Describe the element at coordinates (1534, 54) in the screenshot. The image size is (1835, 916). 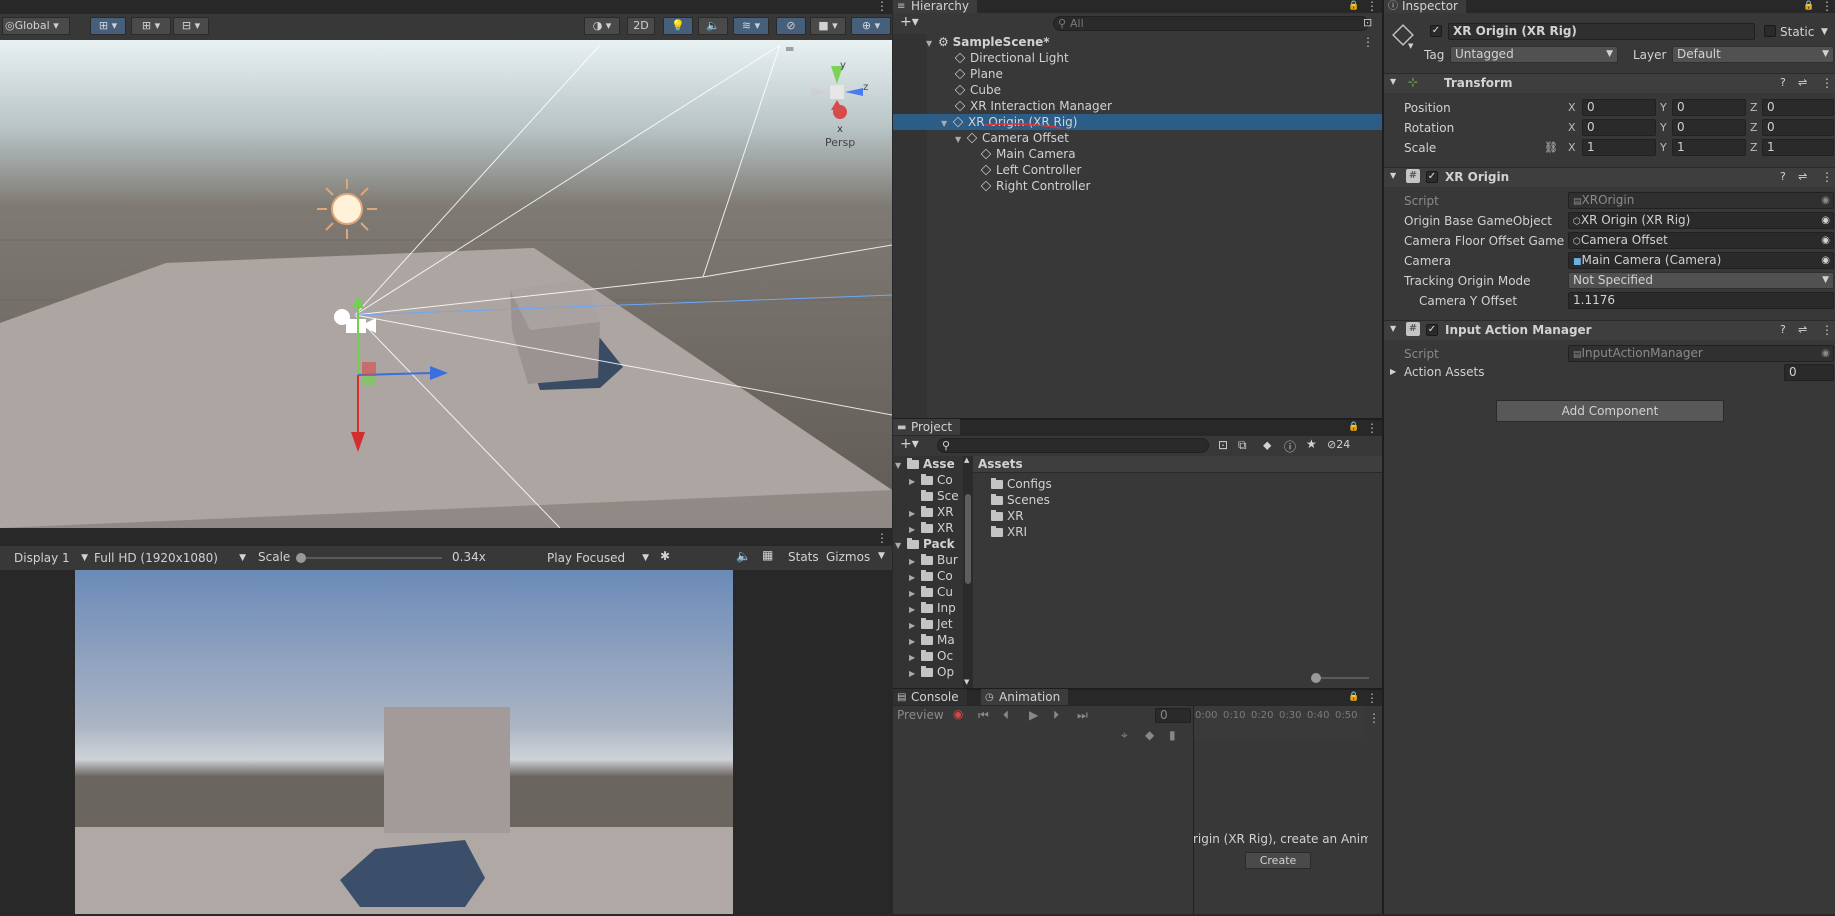
I see `tag-dropdown: Untagged ▼` at that location.